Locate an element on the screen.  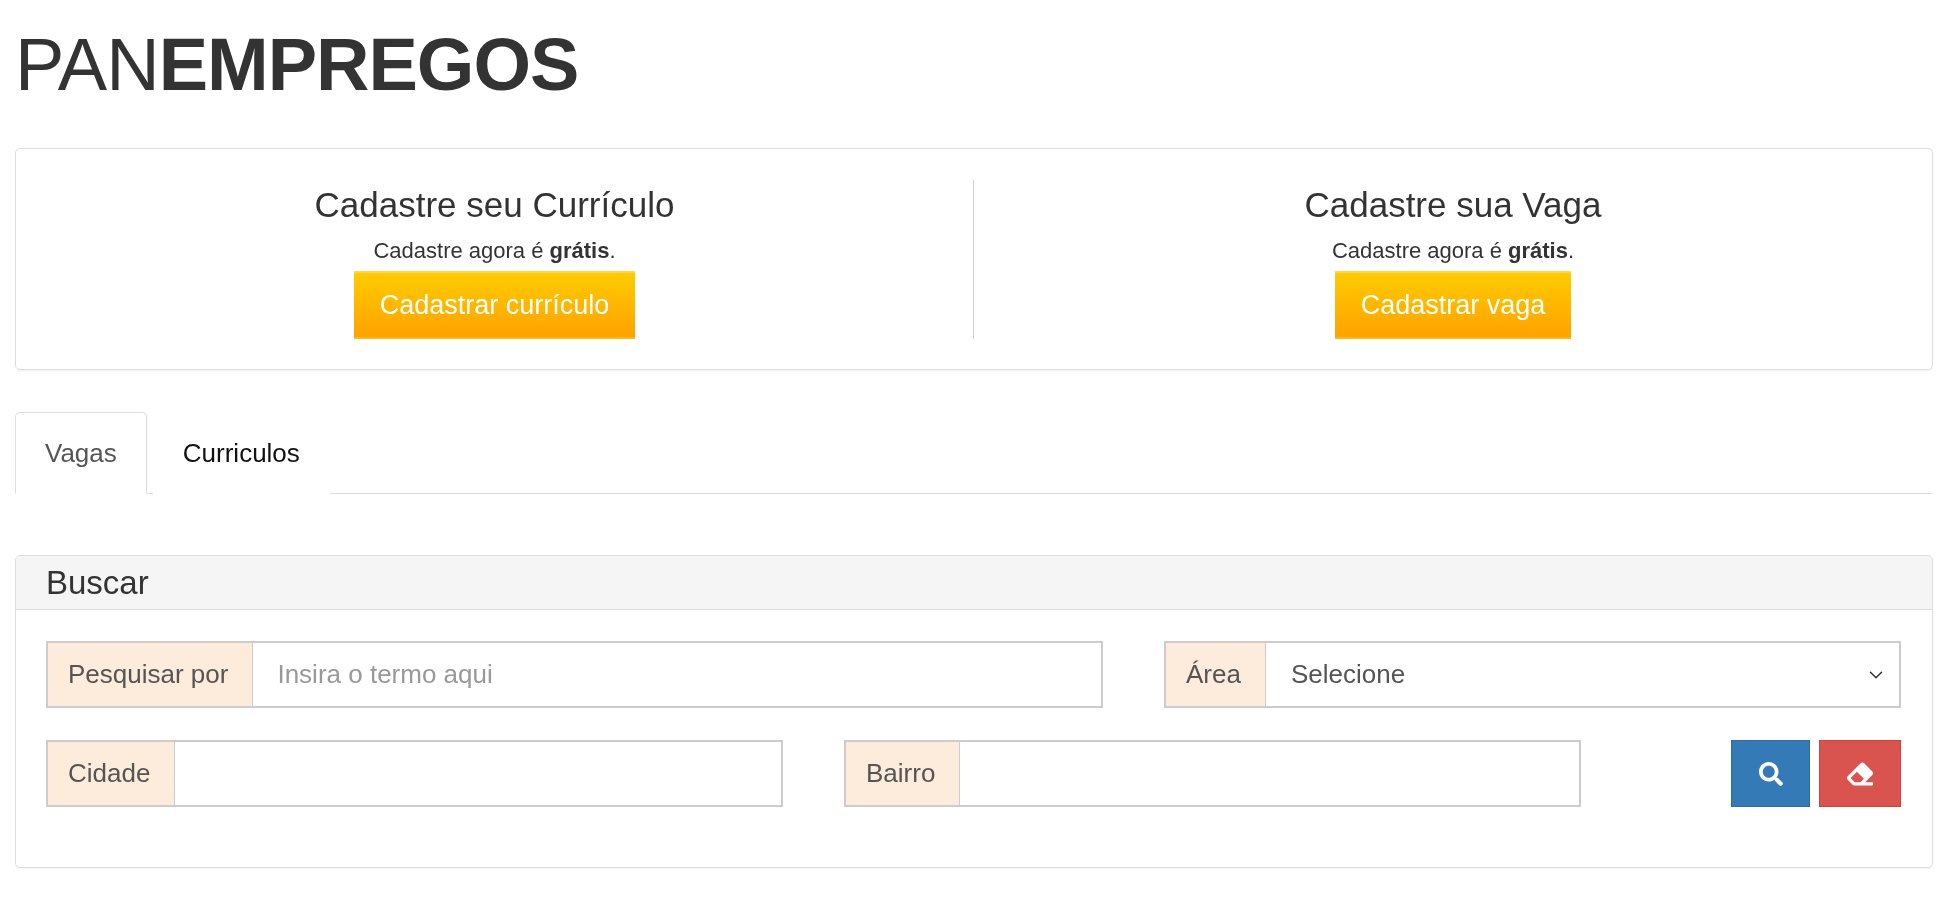
promo-title: Cadastre seu Currículo is located at coordinates (494, 205).